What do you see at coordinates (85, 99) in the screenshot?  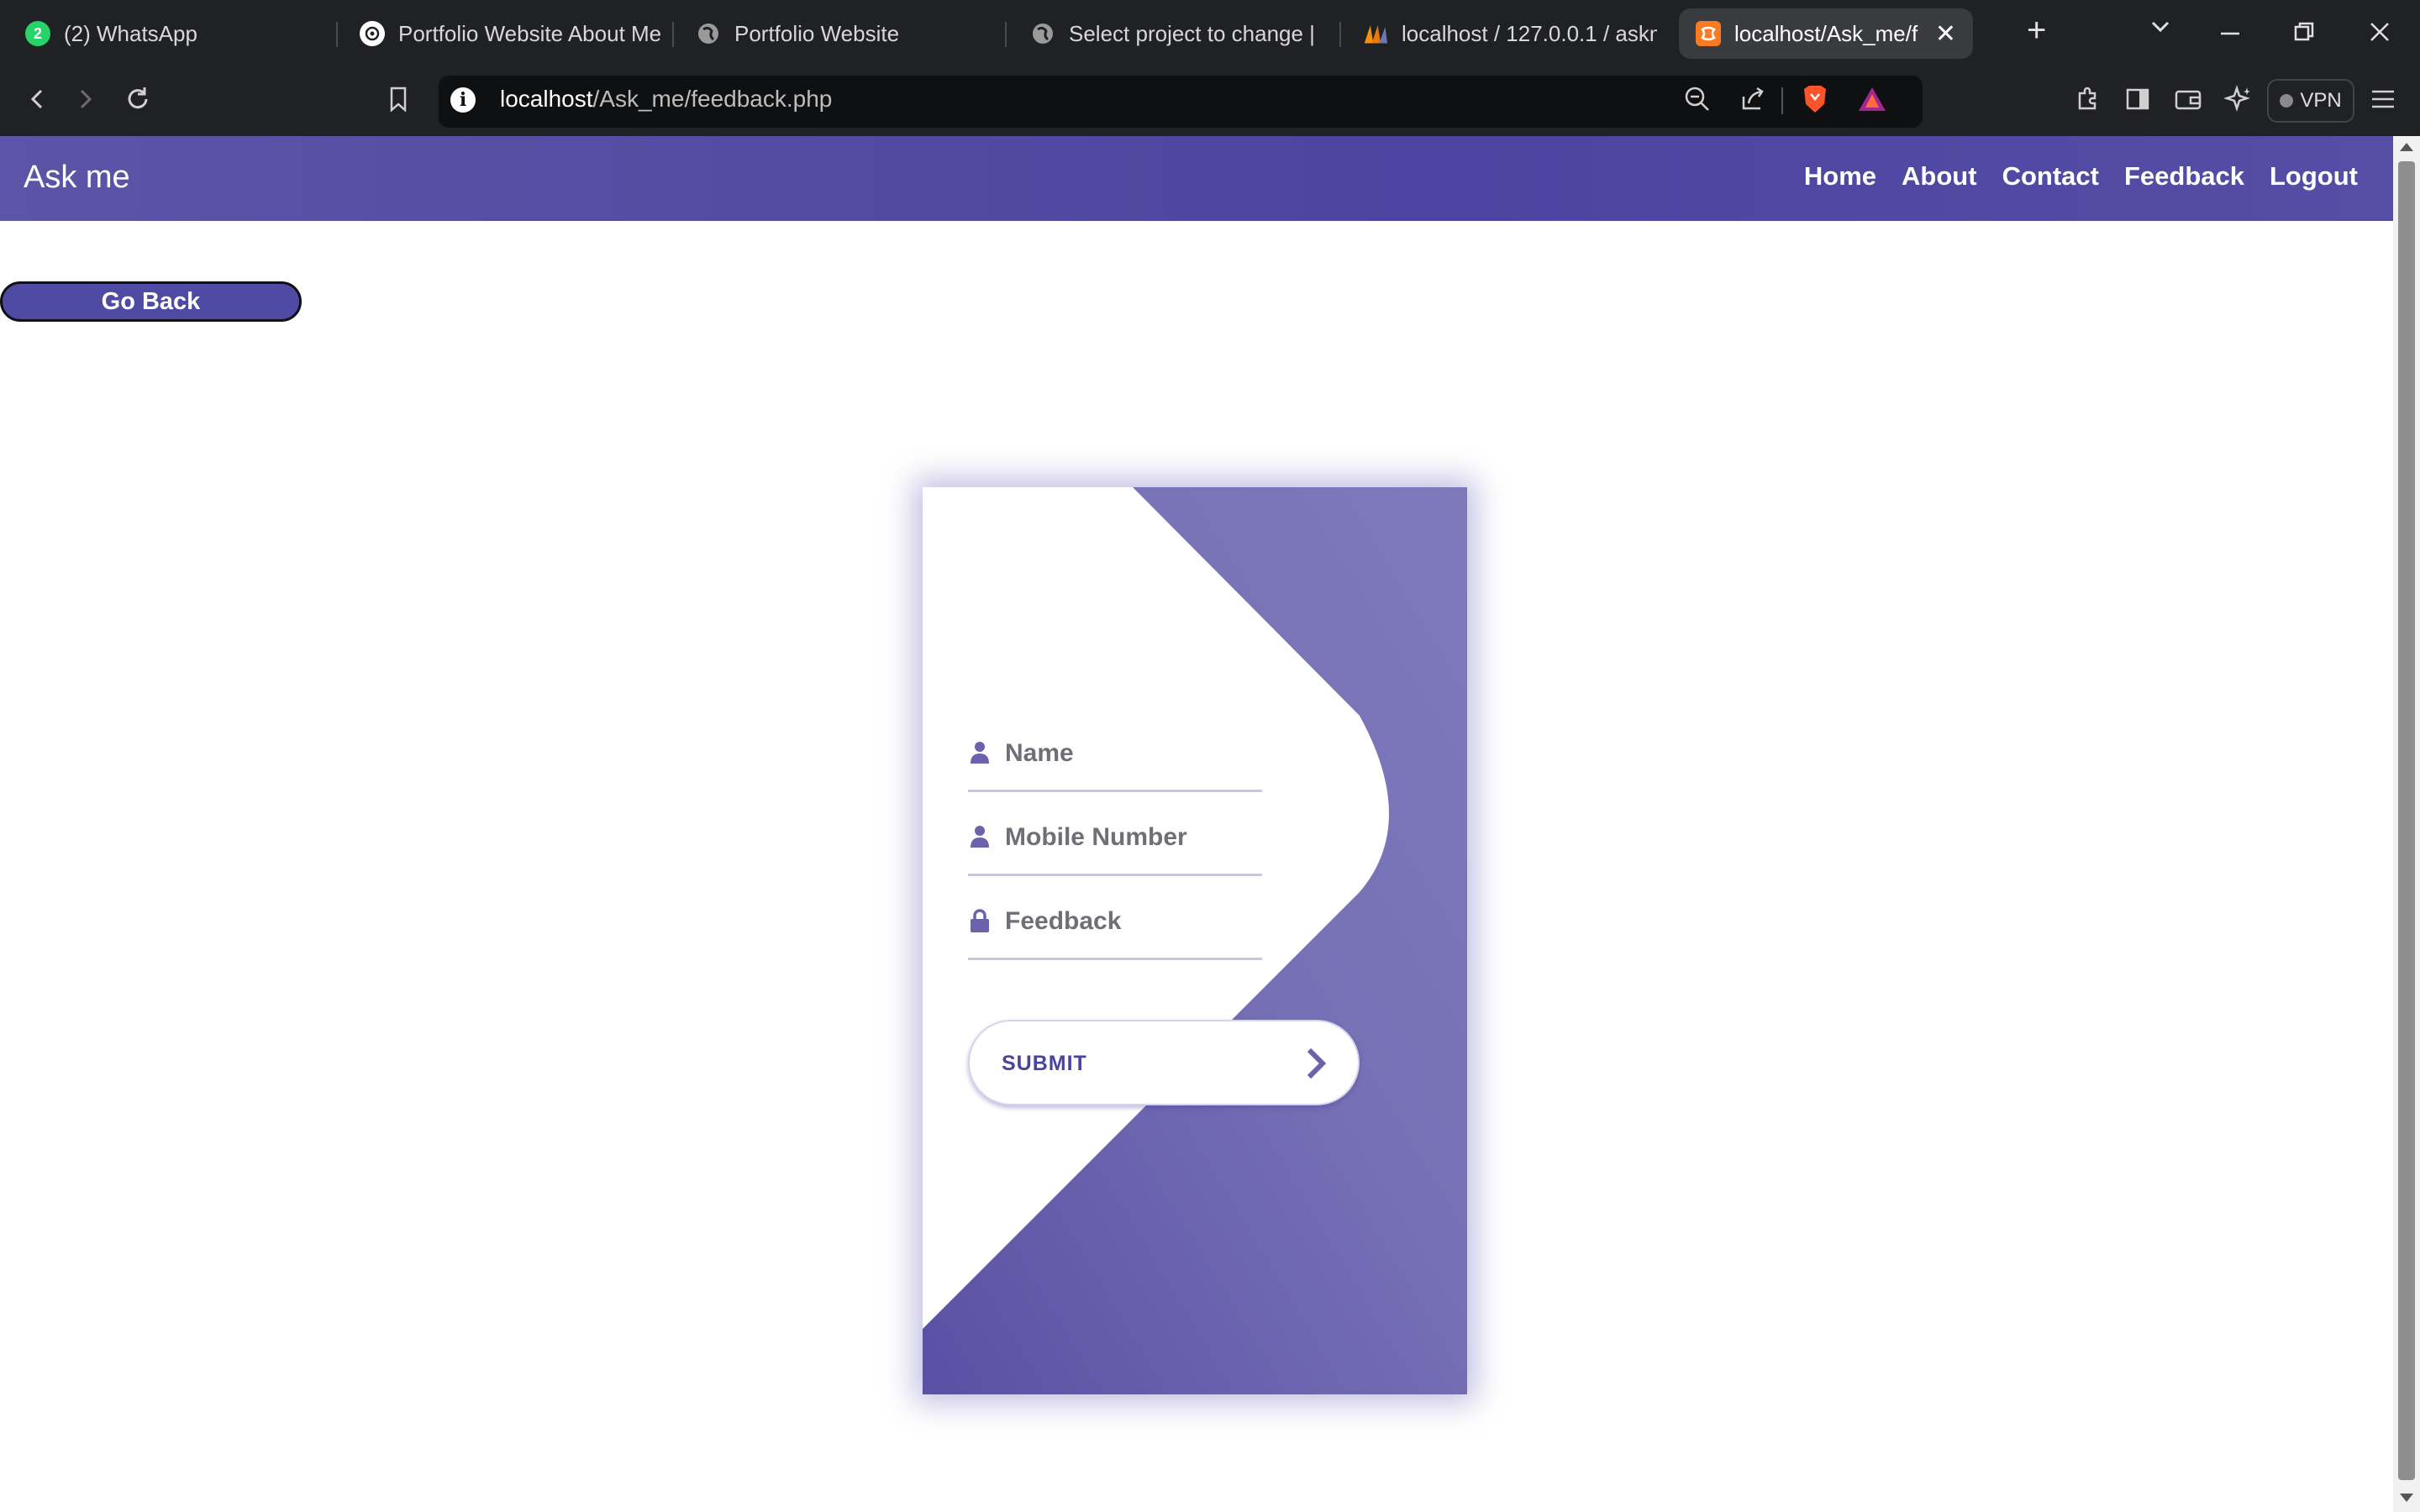 I see `forward-arrow-icon` at bounding box center [85, 99].